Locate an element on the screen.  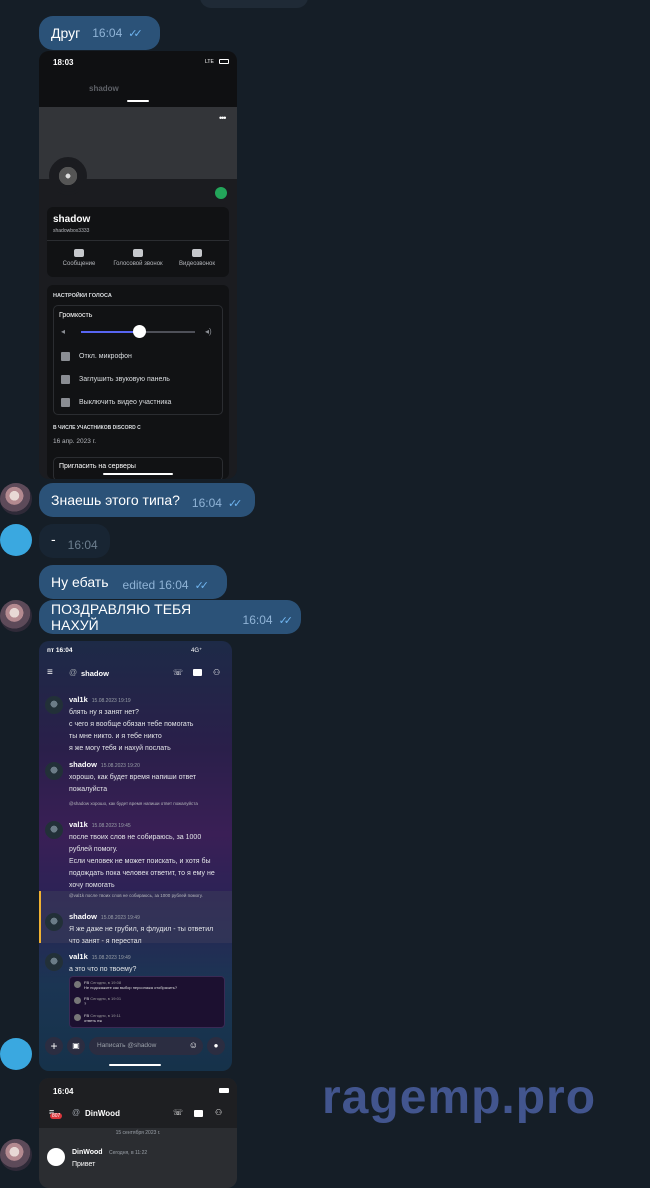
message-action-button: Сообщение is located at coordinates (79, 258).